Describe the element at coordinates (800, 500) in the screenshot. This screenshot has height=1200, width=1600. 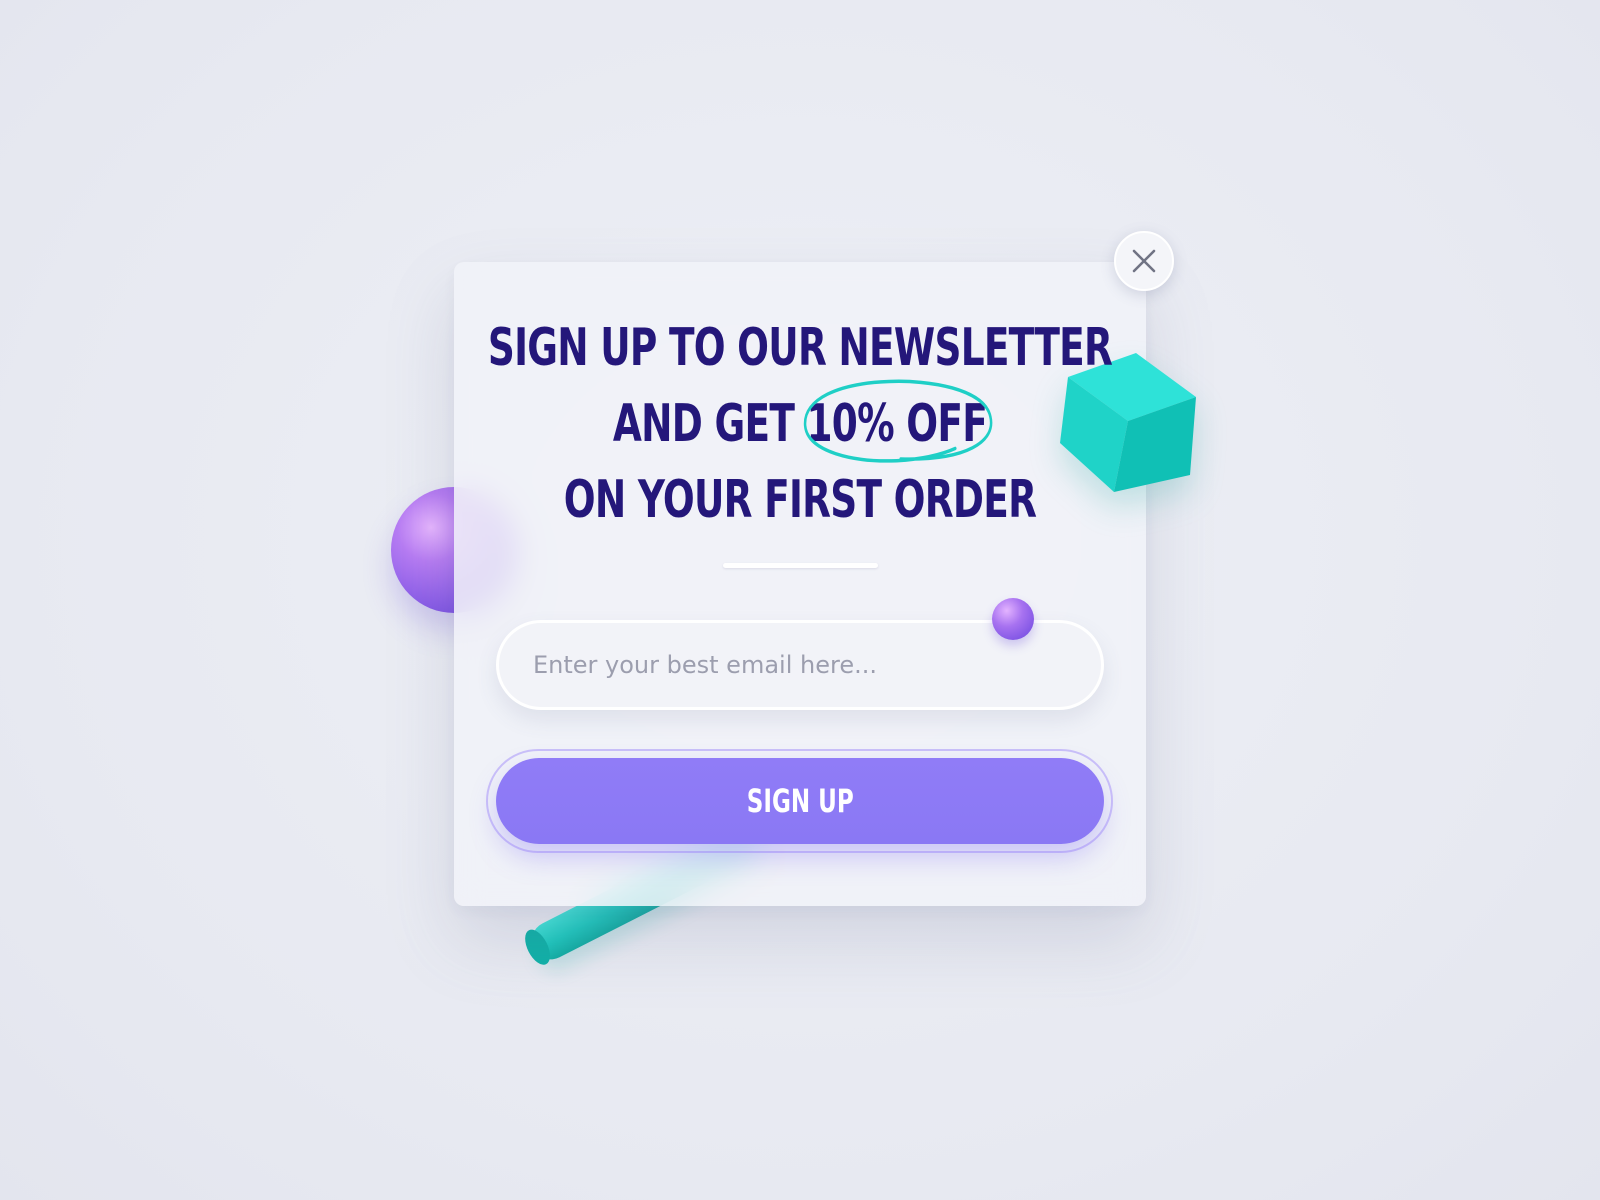
I see `headline-line-3: ON YOUR FIRST ORDER` at that location.